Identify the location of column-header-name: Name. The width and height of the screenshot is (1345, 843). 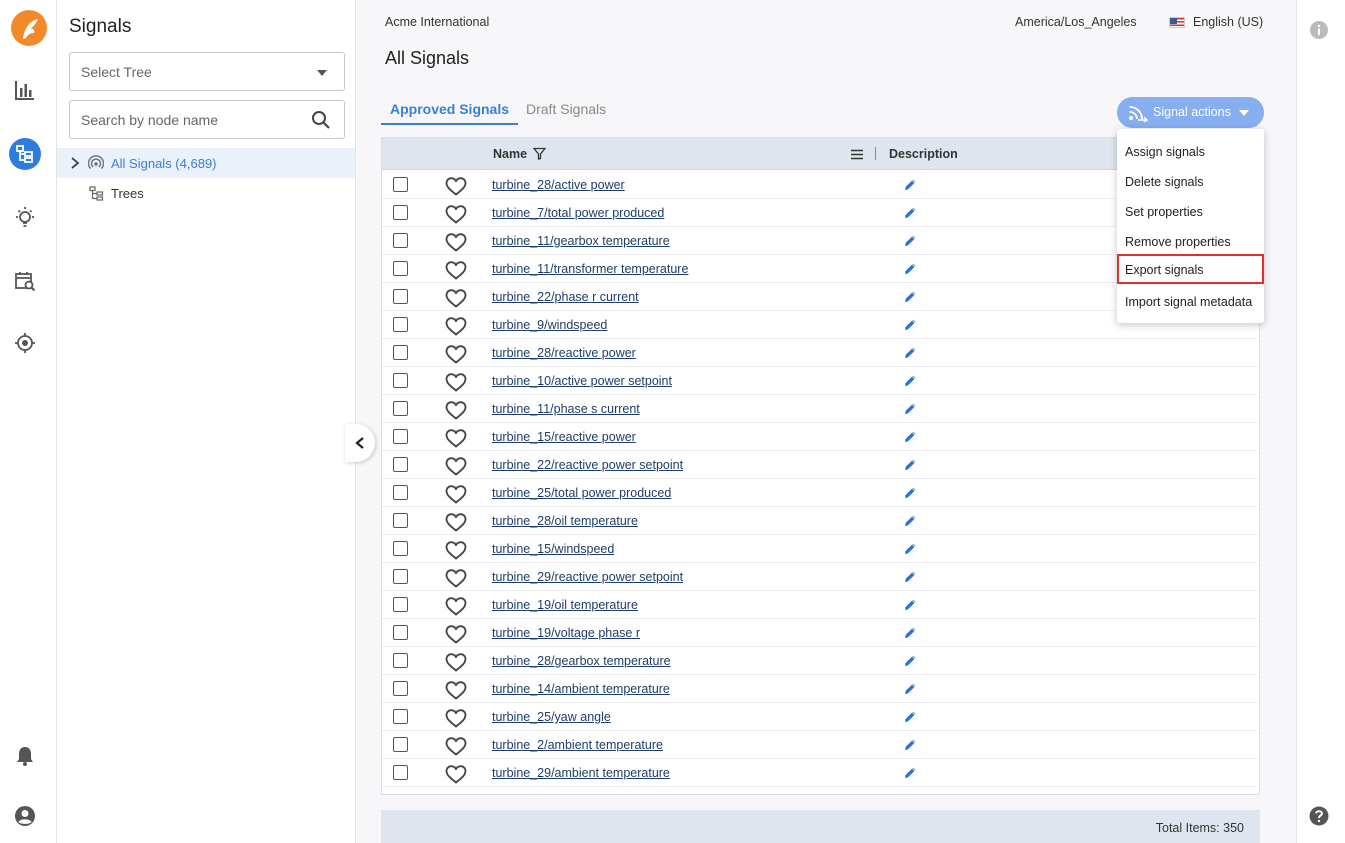
(510, 154).